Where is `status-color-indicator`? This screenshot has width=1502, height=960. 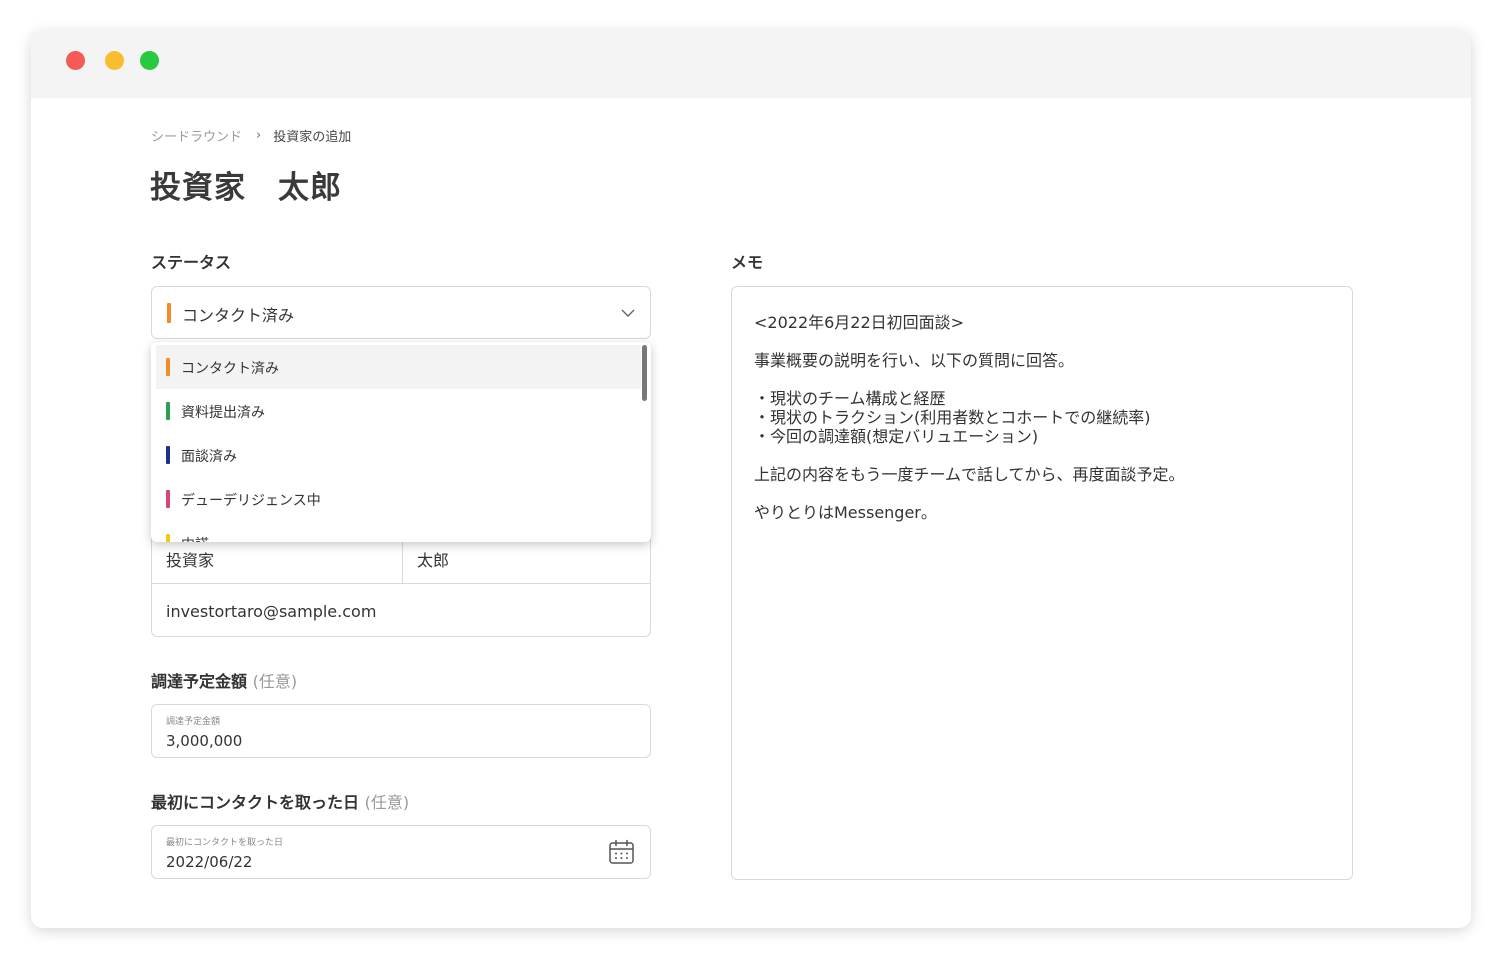 status-color-indicator is located at coordinates (169, 313).